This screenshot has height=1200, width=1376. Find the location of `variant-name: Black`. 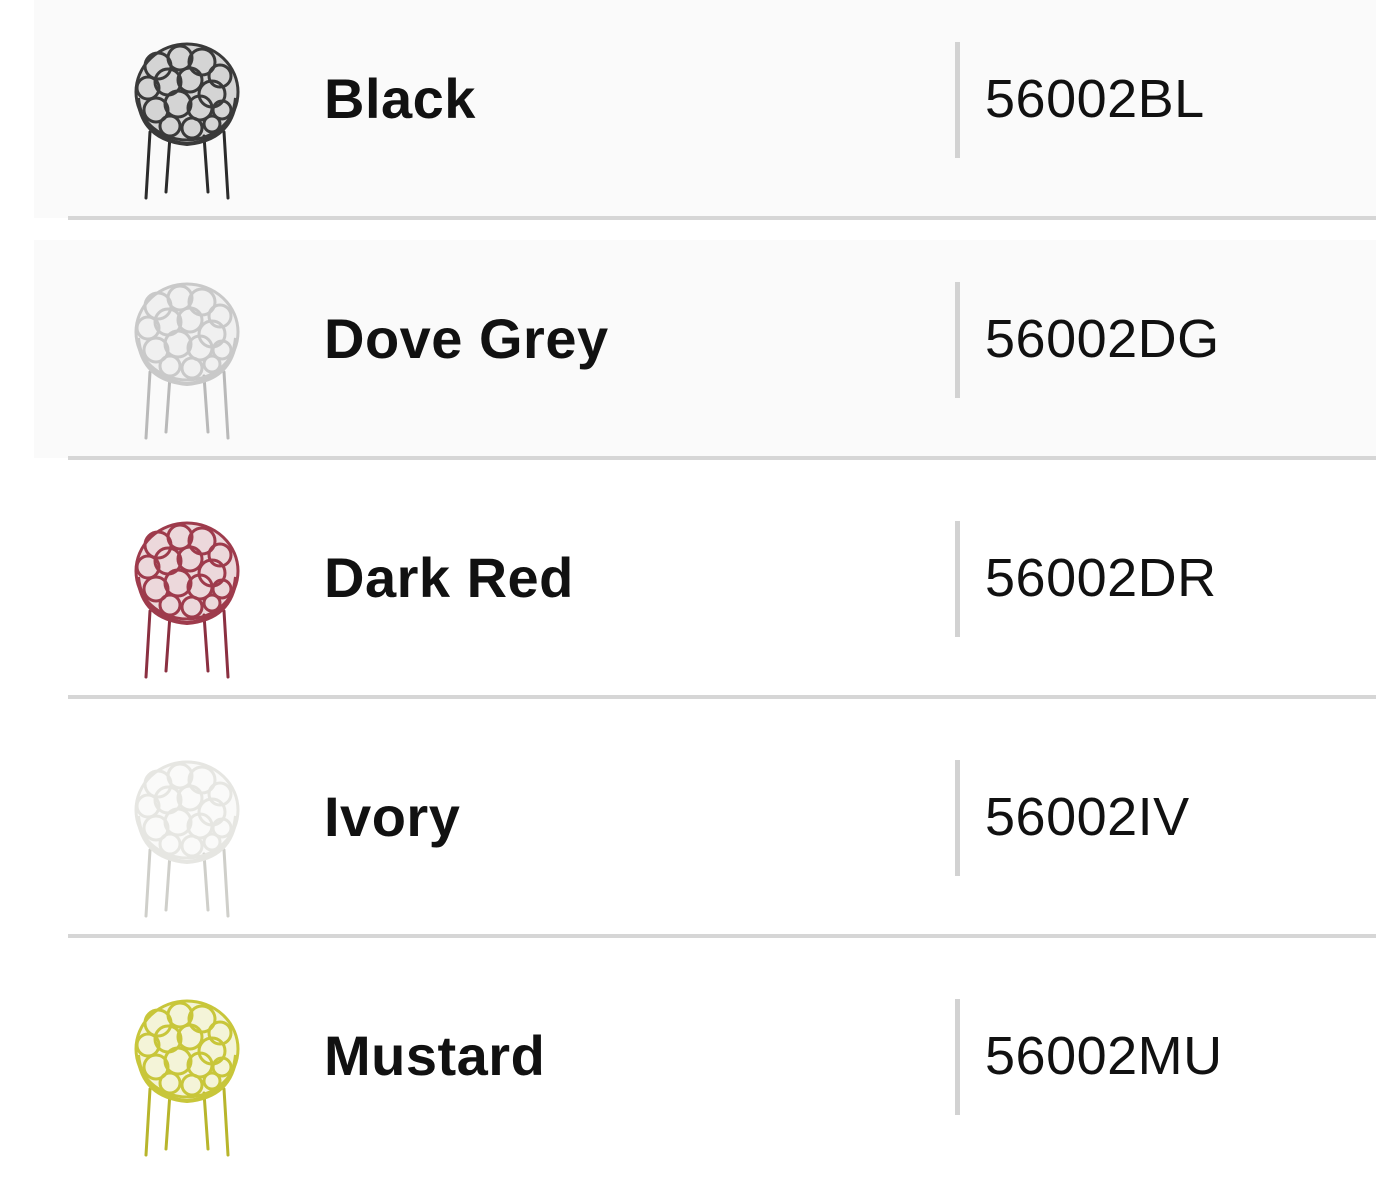

variant-name: Black is located at coordinates (400, 98).